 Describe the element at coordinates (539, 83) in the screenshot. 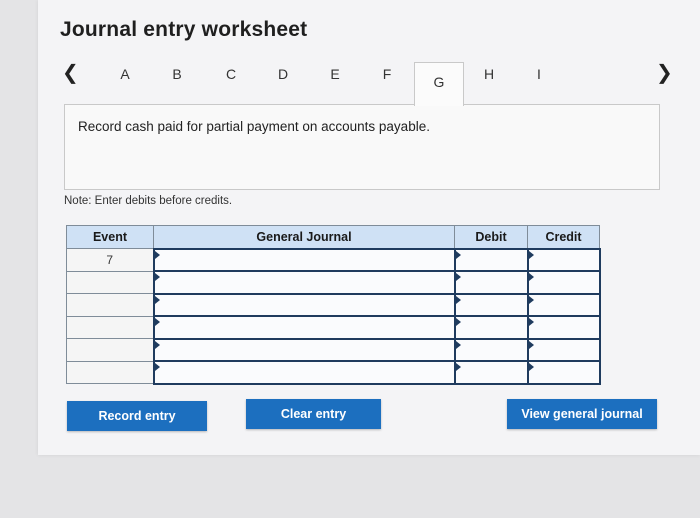

I see `tab-i: I` at that location.